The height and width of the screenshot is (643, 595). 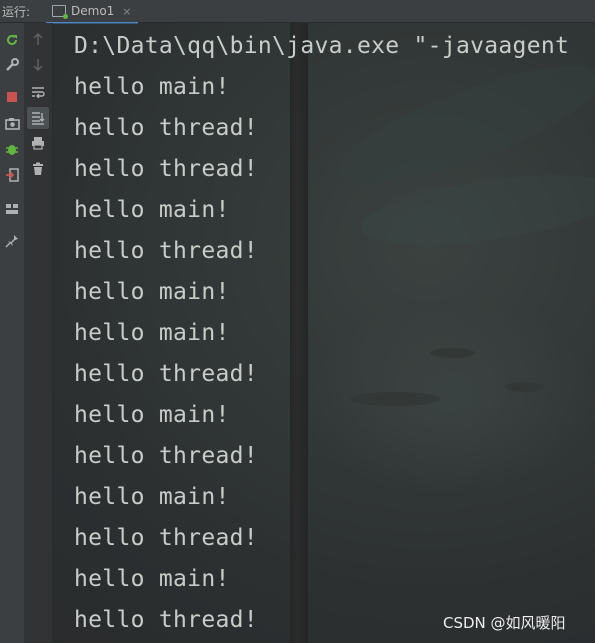 What do you see at coordinates (504, 623) in the screenshot?
I see `csdn-watermark: CSDN @如风暖阳` at bounding box center [504, 623].